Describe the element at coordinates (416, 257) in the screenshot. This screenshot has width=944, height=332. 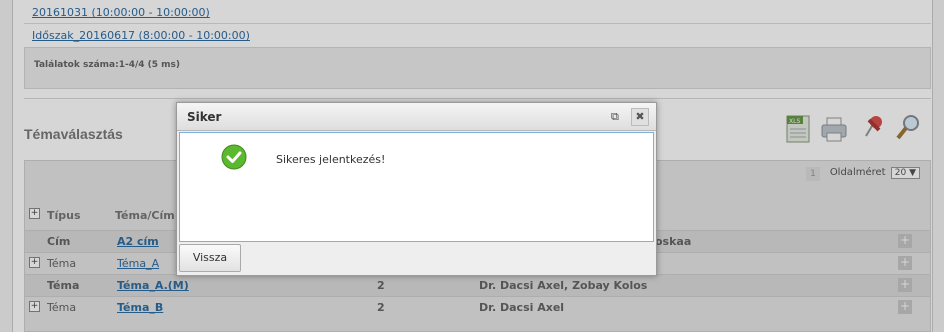
I see `dialog-footer: Vissza` at that location.